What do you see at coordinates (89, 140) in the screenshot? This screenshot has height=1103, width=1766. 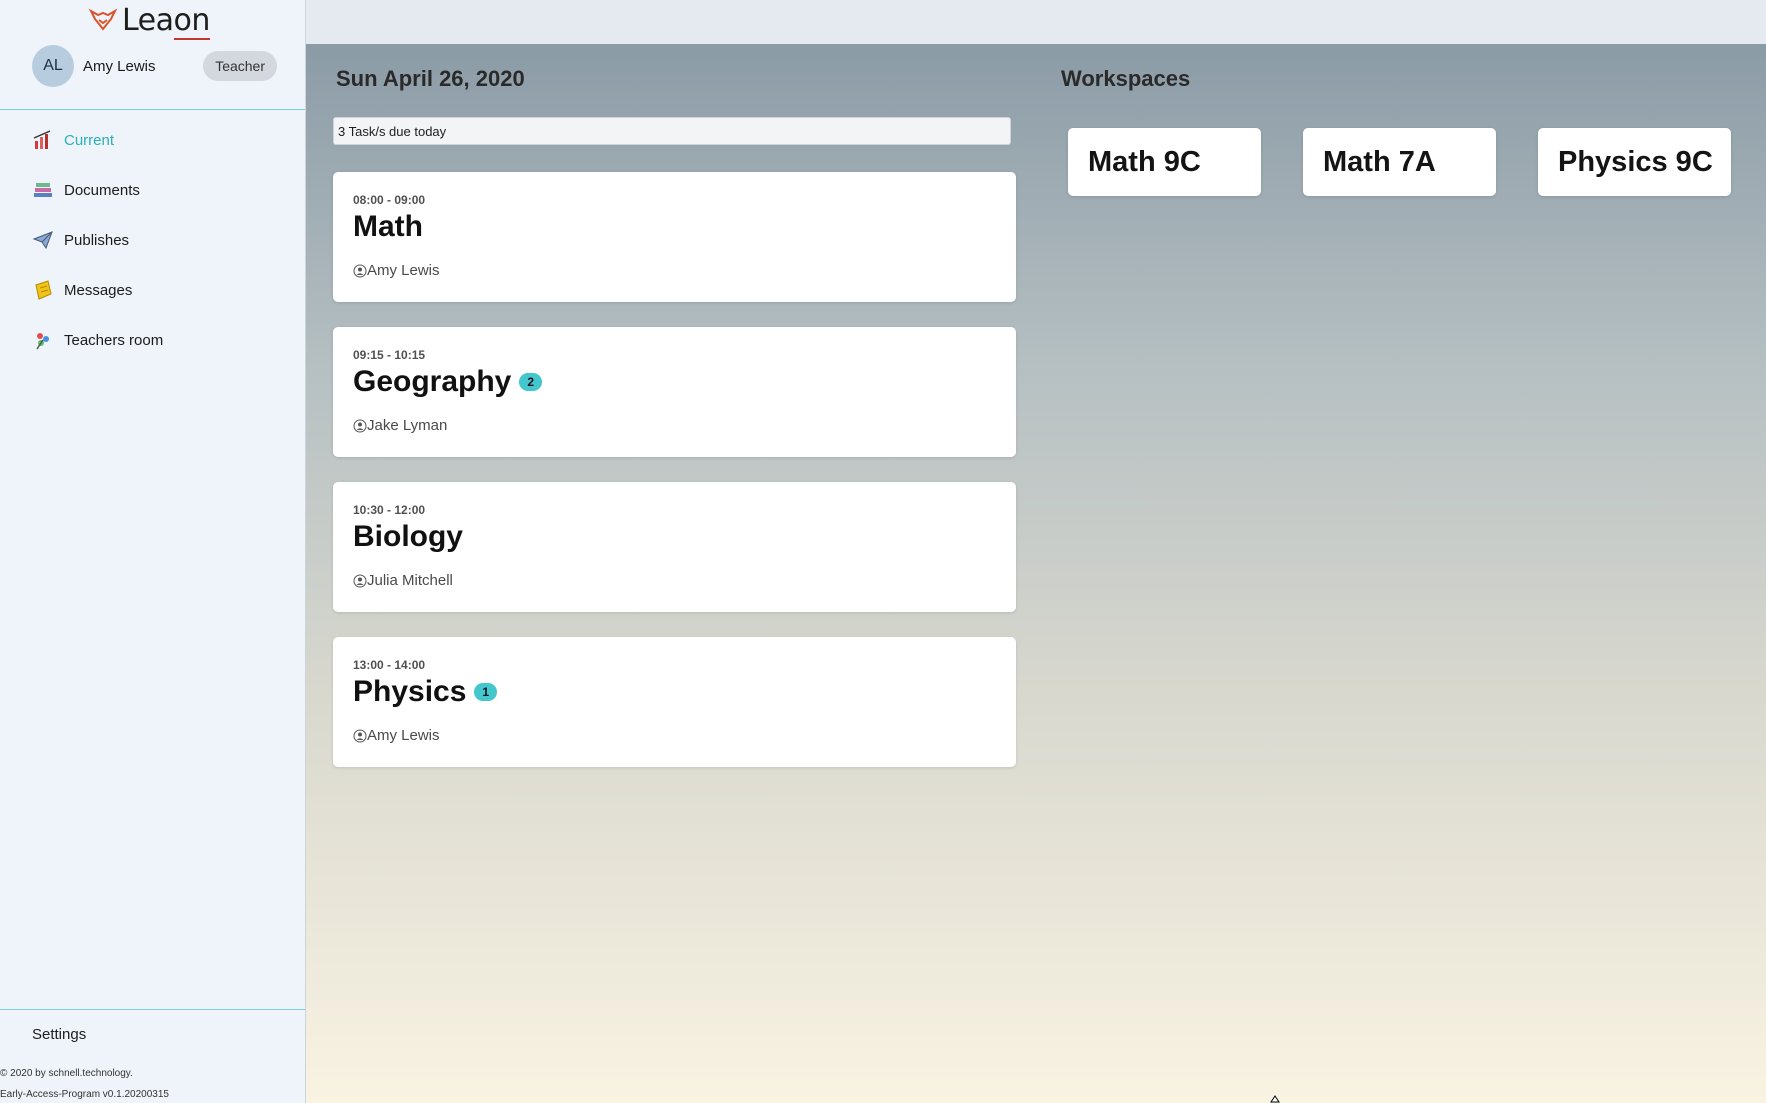 I see `nav-item-label: Current` at bounding box center [89, 140].